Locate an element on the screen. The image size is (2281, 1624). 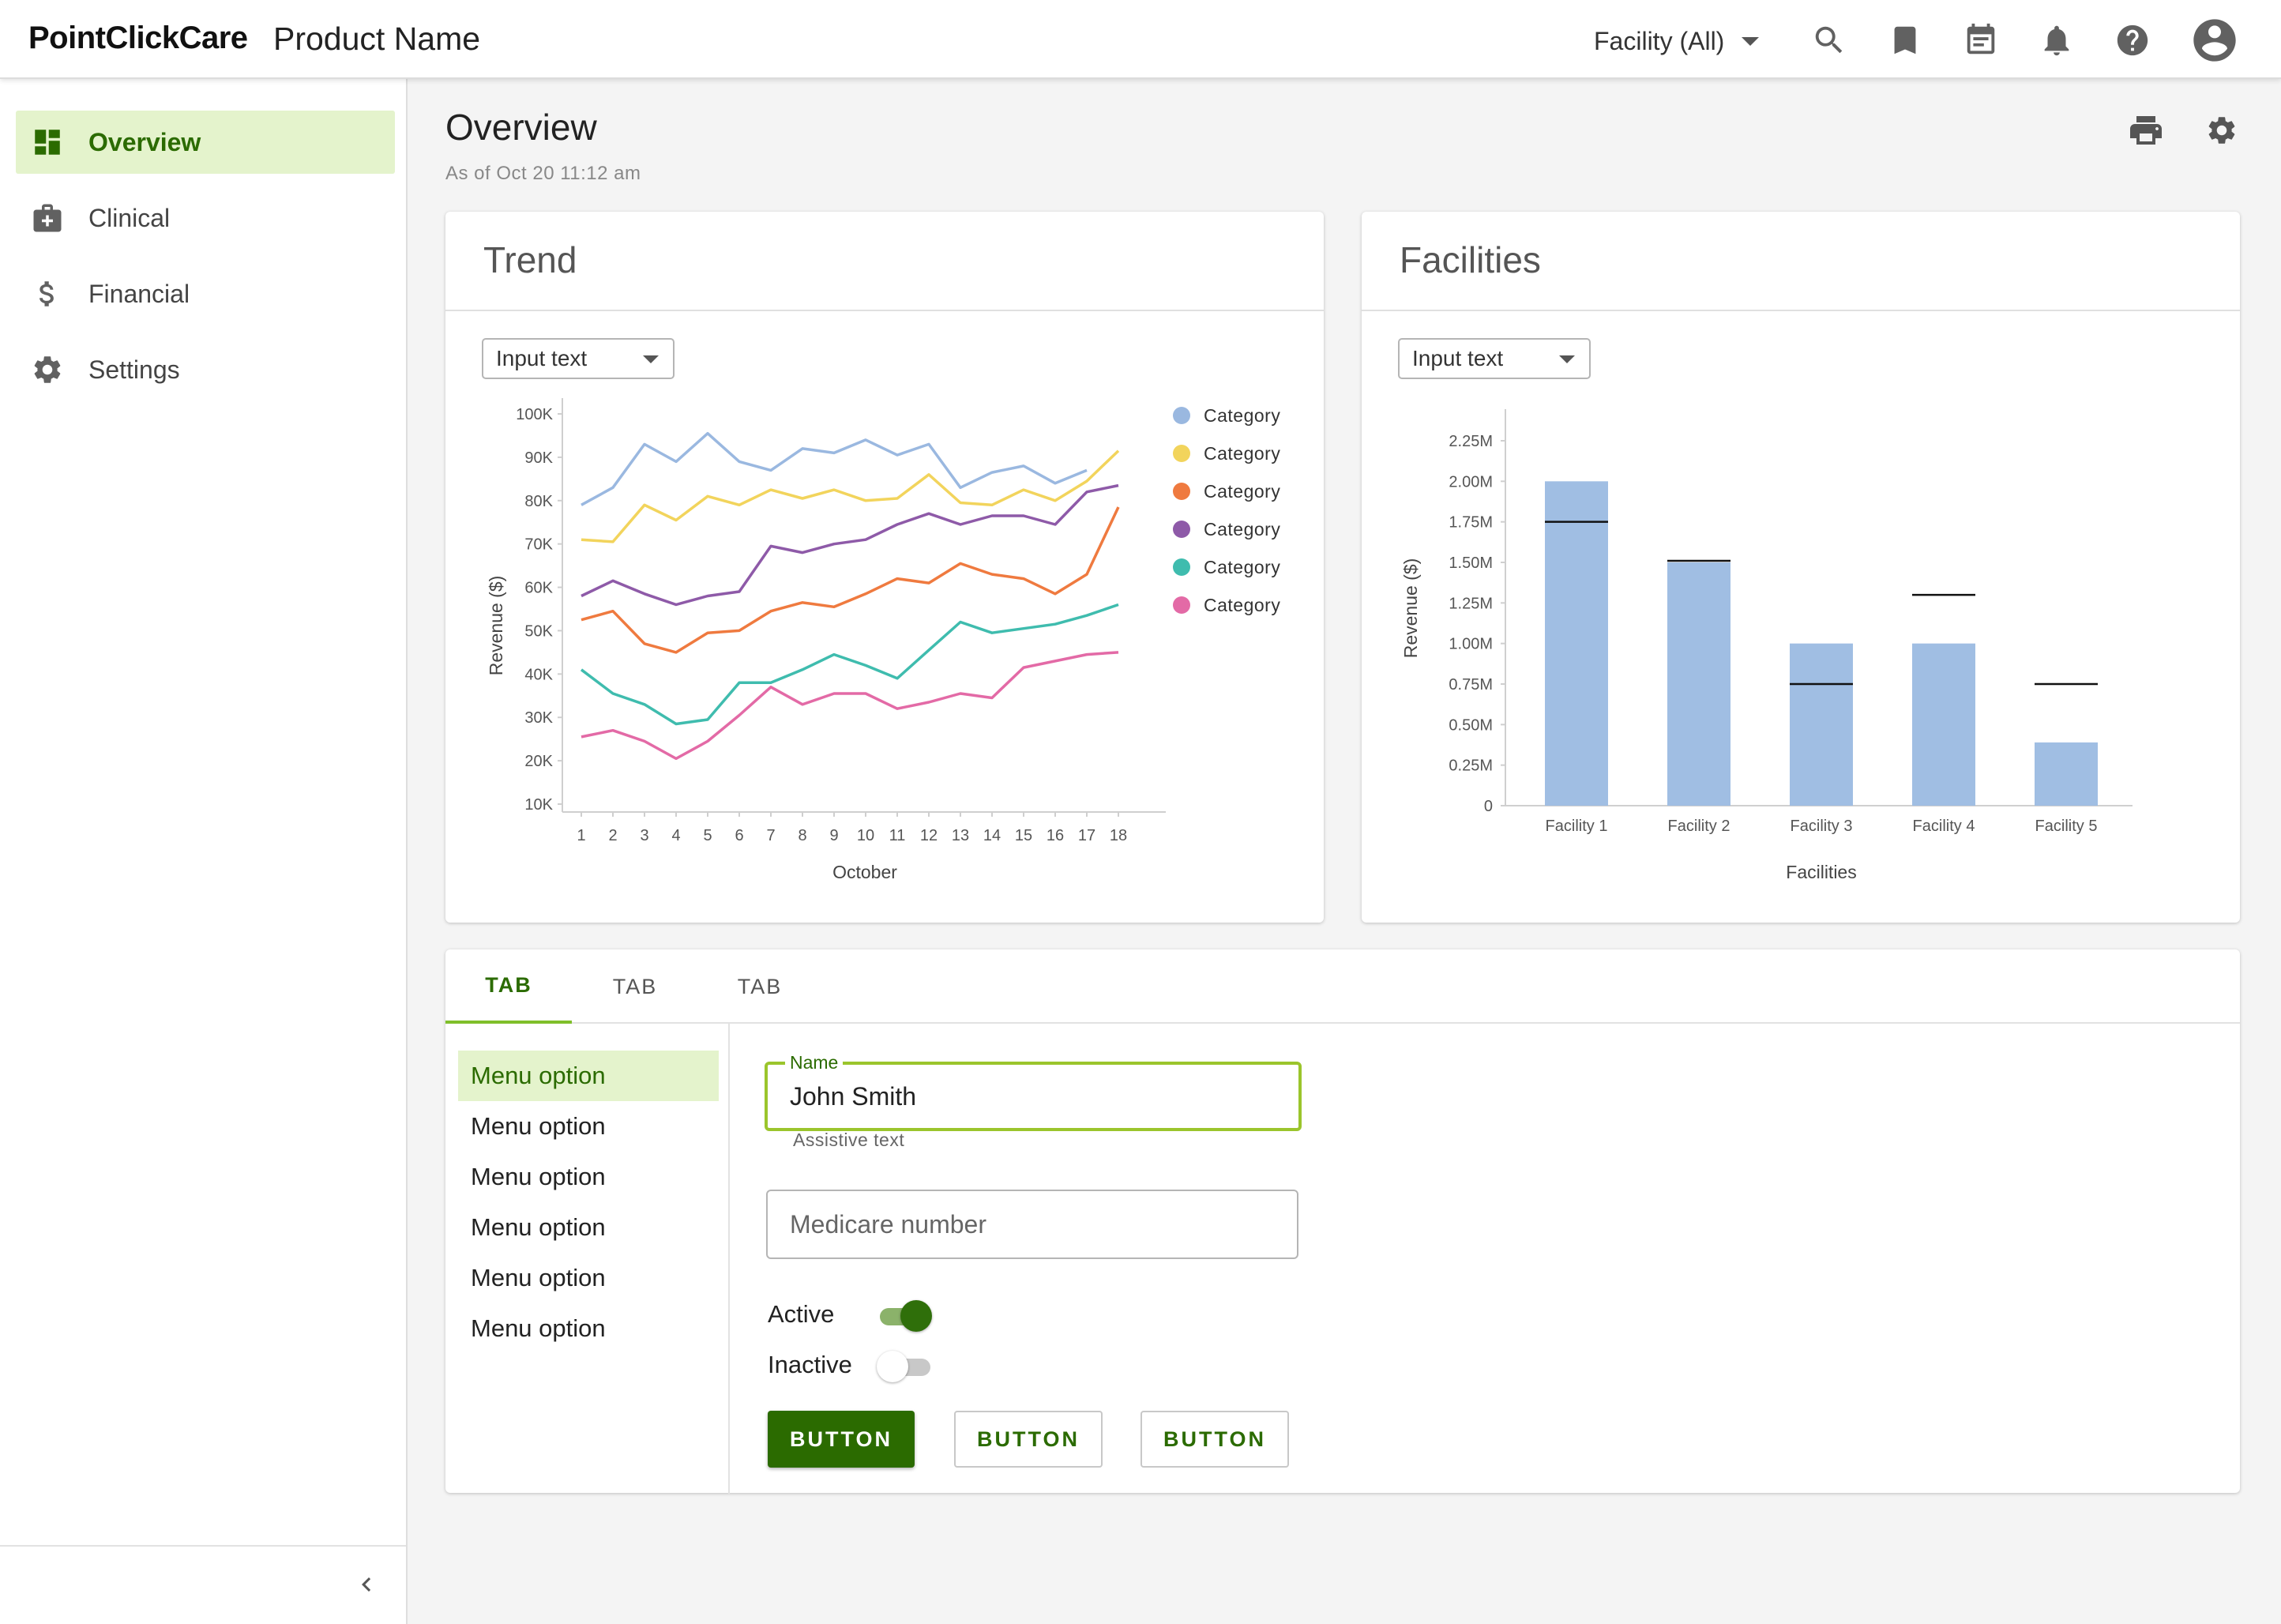
facility-selector-value: Facility (All) is located at coordinates (1659, 40).